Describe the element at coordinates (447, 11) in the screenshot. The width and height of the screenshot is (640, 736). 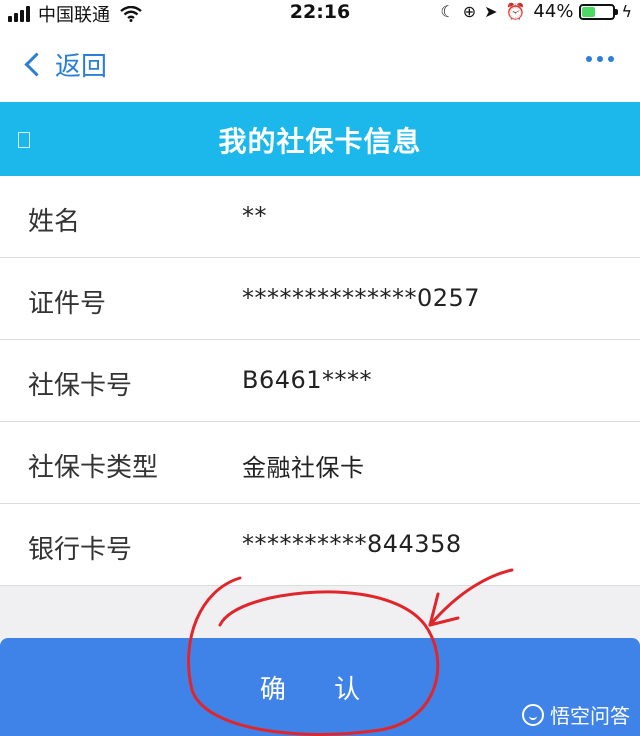
I see `do-not-disturb-icon: ☾` at that location.